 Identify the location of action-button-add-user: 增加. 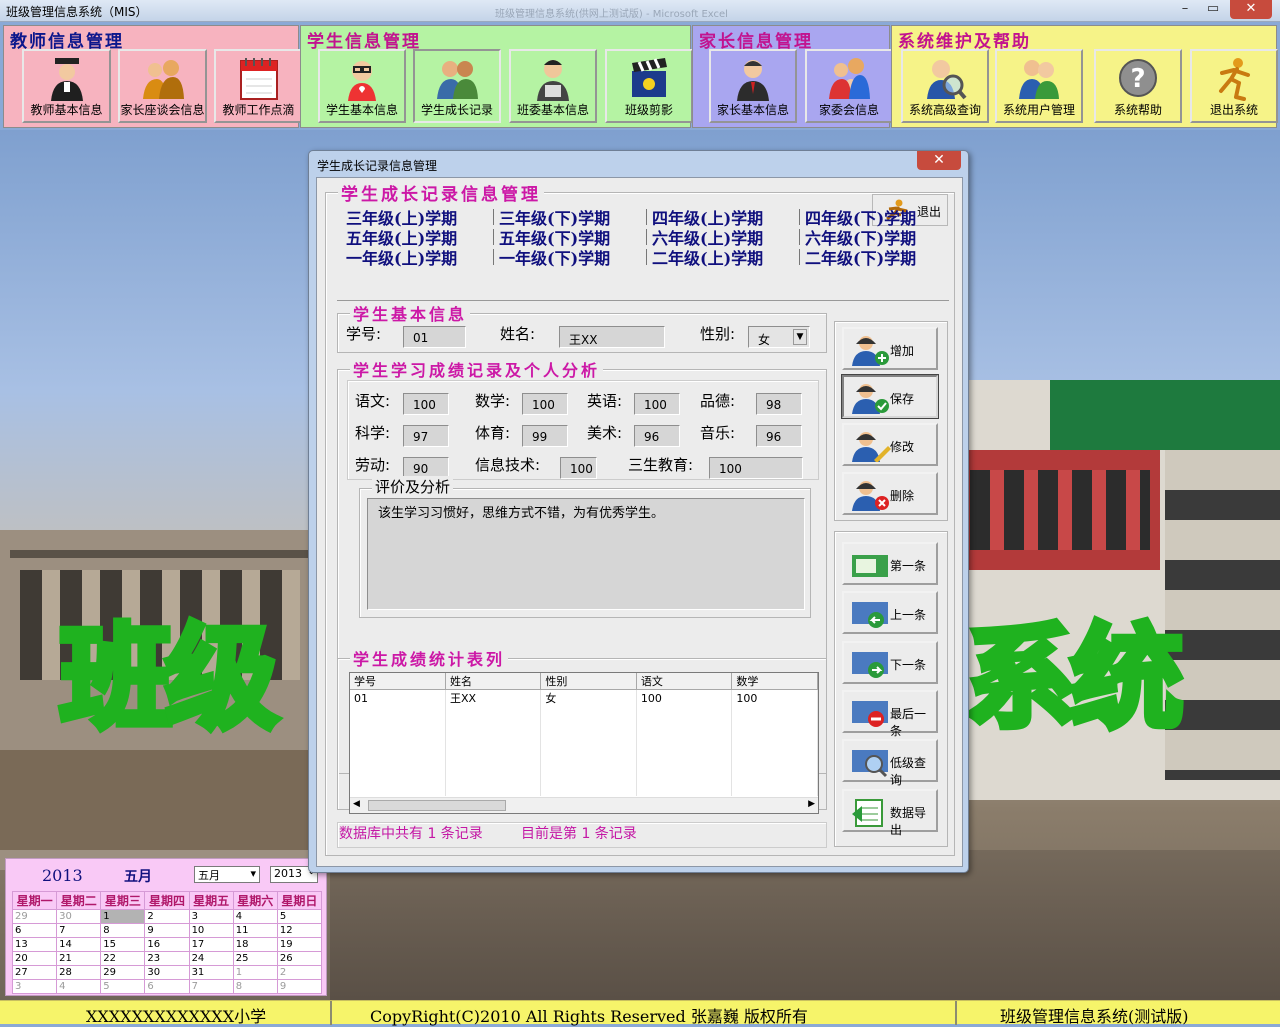
(890, 348).